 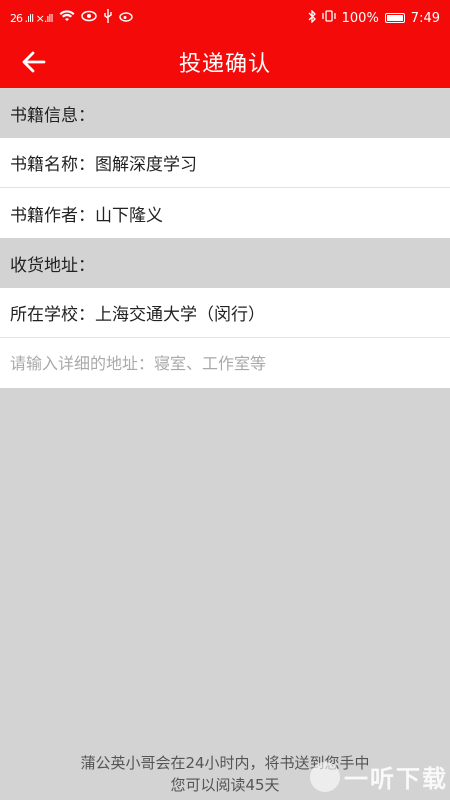 What do you see at coordinates (52, 165) in the screenshot?
I see `book-name-label: 书籍名称：` at bounding box center [52, 165].